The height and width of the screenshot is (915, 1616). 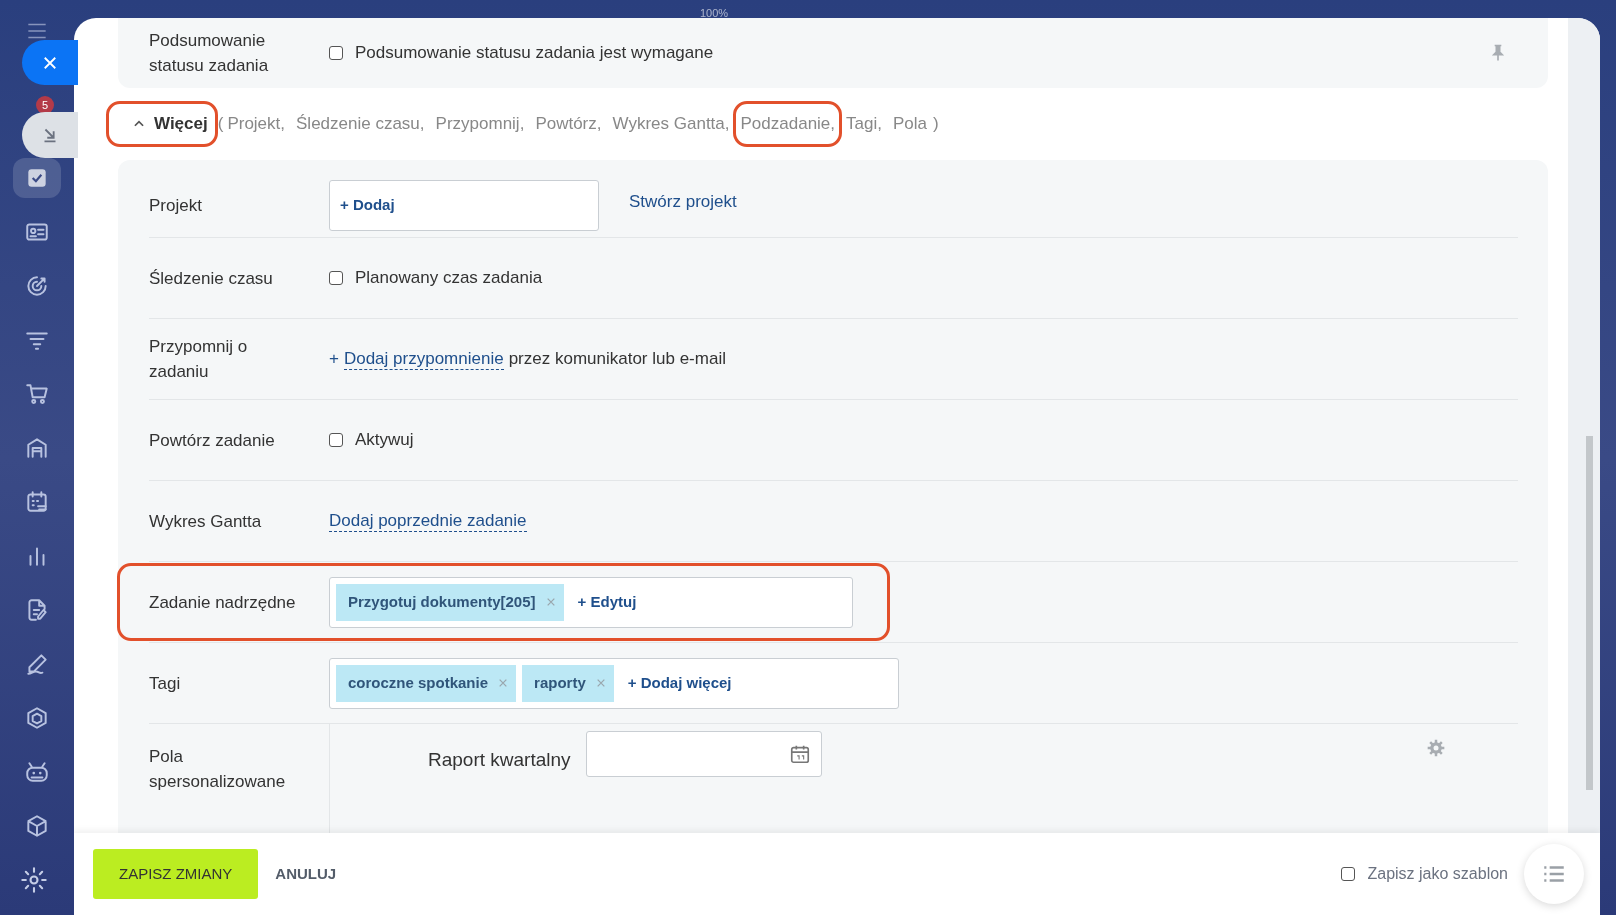 I want to click on parenthesis: (, so click(x=220, y=124).